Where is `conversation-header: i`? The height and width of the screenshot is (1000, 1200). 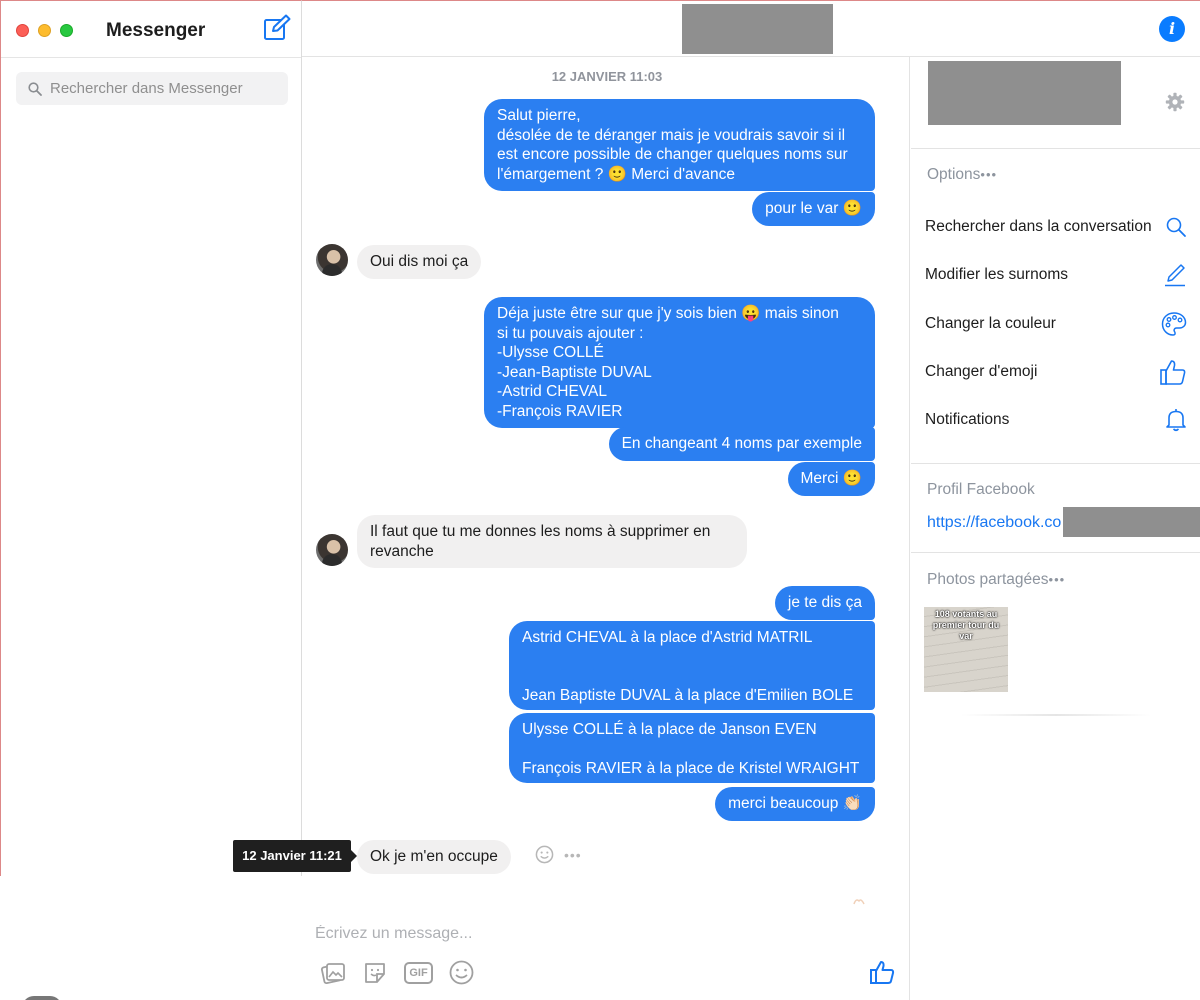
conversation-header: i is located at coordinates (751, 28).